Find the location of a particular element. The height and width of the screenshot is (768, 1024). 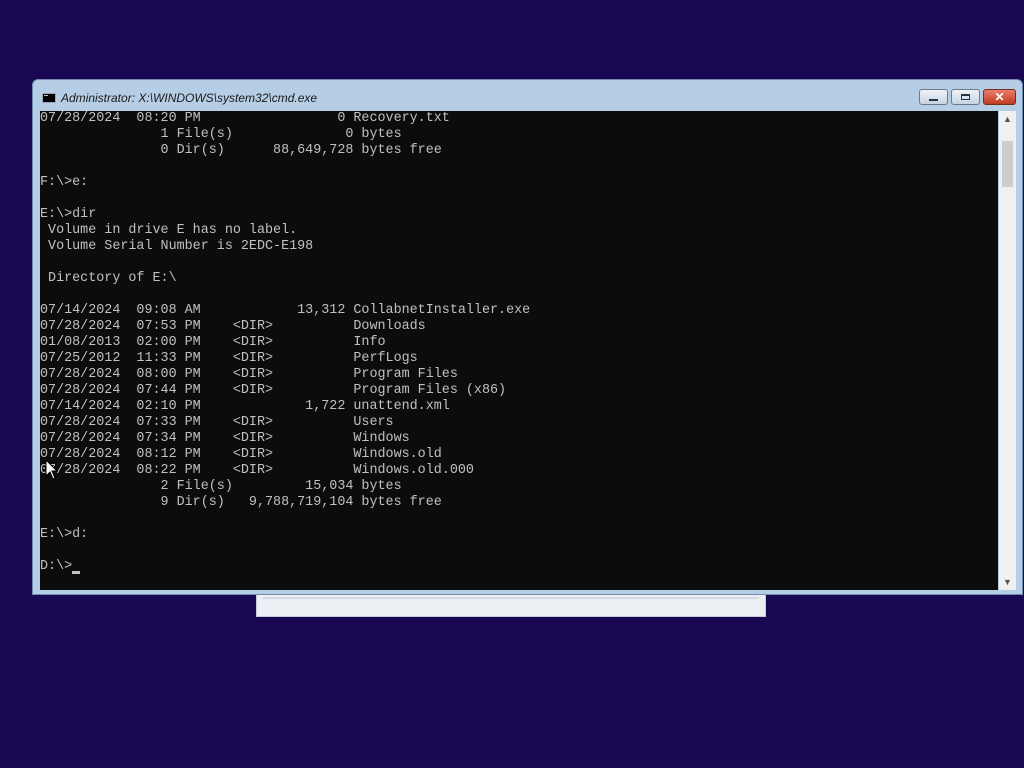

console-line: Volume Serial Number is 2EDC-E198 is located at coordinates (177, 246).